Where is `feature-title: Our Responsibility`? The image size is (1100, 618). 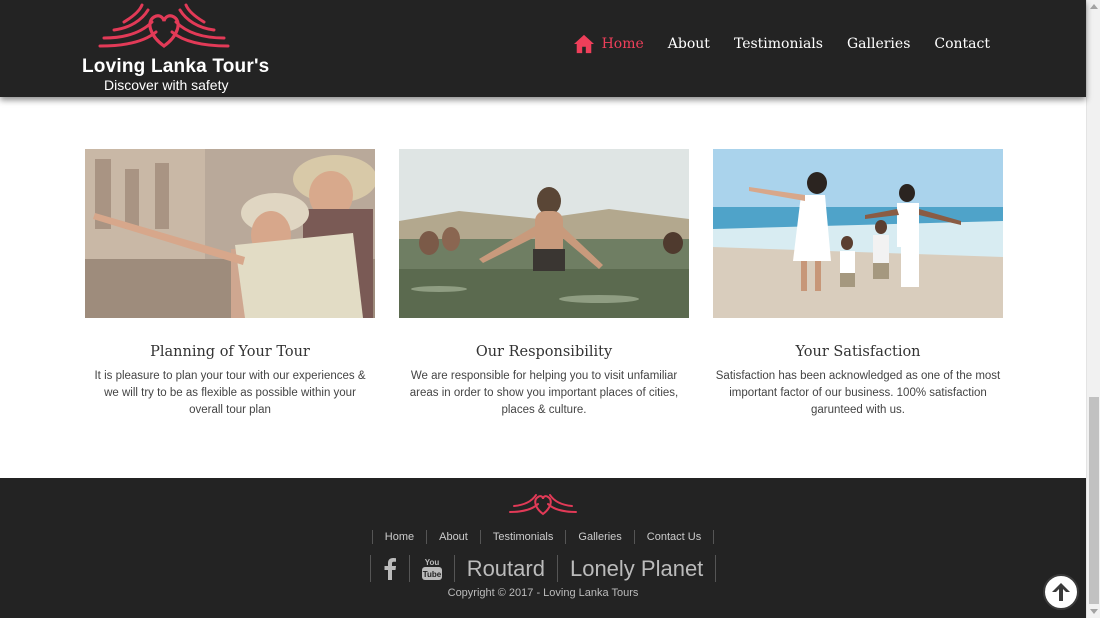 feature-title: Our Responsibility is located at coordinates (544, 352).